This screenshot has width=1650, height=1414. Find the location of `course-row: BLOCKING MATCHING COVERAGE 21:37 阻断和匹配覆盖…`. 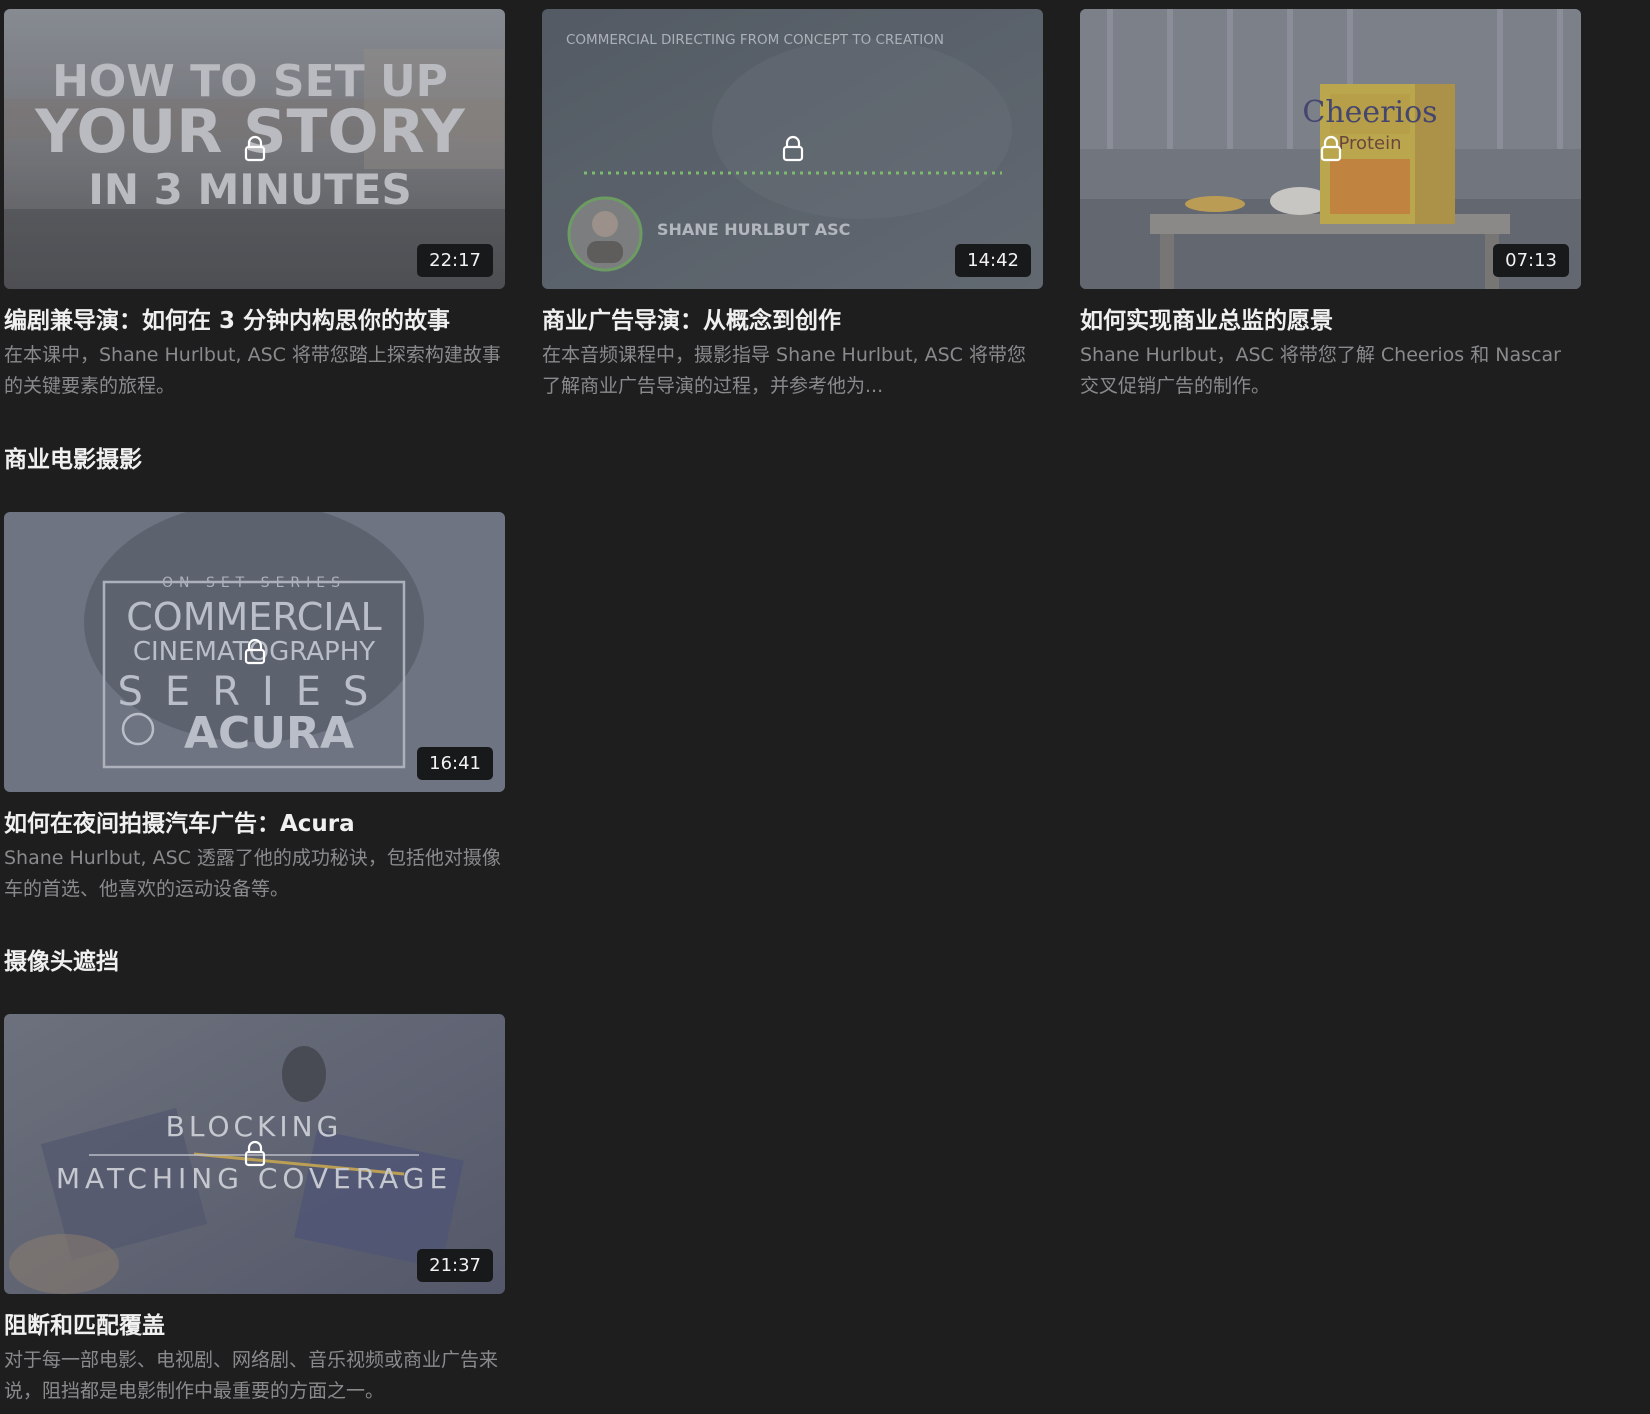

course-row: BLOCKING MATCHING COVERAGE 21:37 阻断和匹配覆盖… is located at coordinates (254, 1210).